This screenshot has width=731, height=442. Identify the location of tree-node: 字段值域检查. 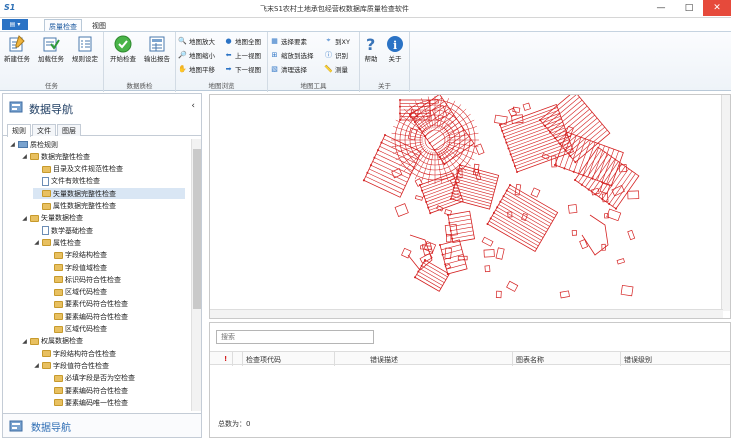
(76, 267).